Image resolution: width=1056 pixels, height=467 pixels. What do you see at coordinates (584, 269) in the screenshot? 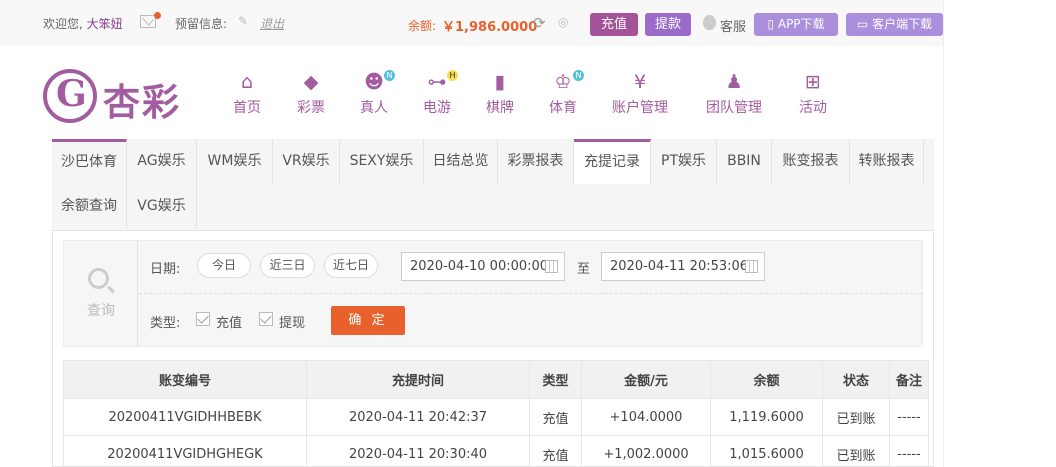
I see `to-label: 至` at bounding box center [584, 269].